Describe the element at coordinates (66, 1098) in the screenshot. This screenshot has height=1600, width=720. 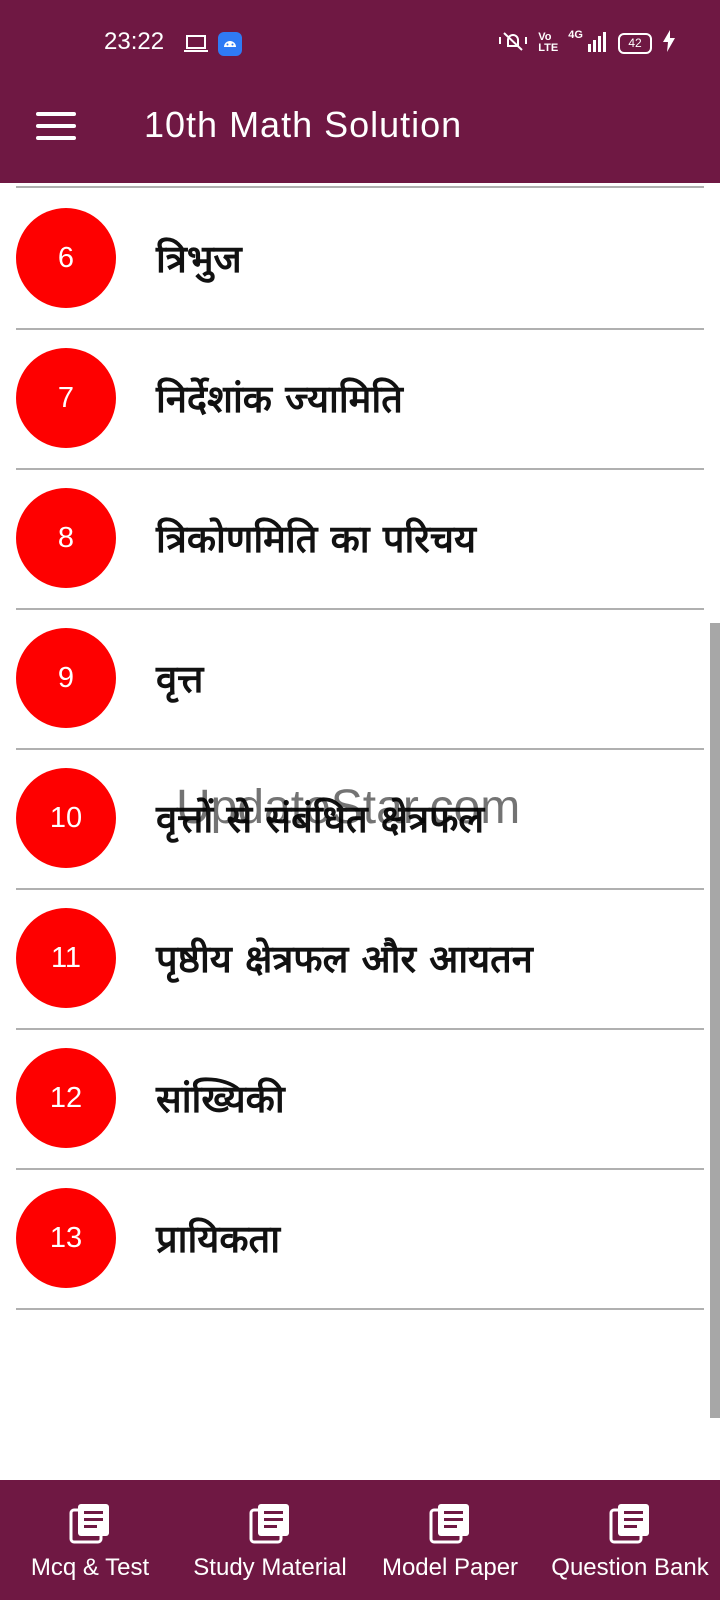
I see `chapter-number-badge: 12` at that location.